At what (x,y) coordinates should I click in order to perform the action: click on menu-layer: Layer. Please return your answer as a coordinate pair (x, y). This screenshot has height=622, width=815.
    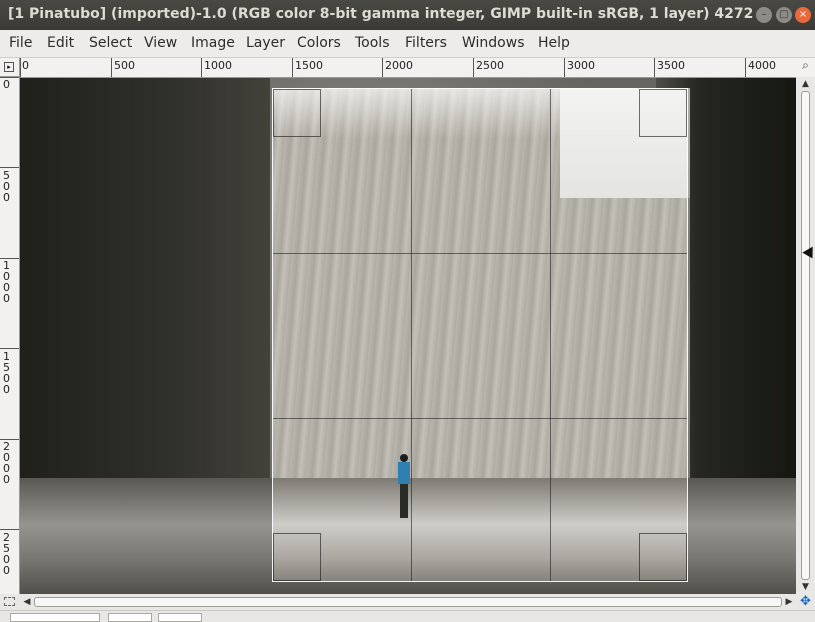
    Looking at the image, I should click on (265, 43).